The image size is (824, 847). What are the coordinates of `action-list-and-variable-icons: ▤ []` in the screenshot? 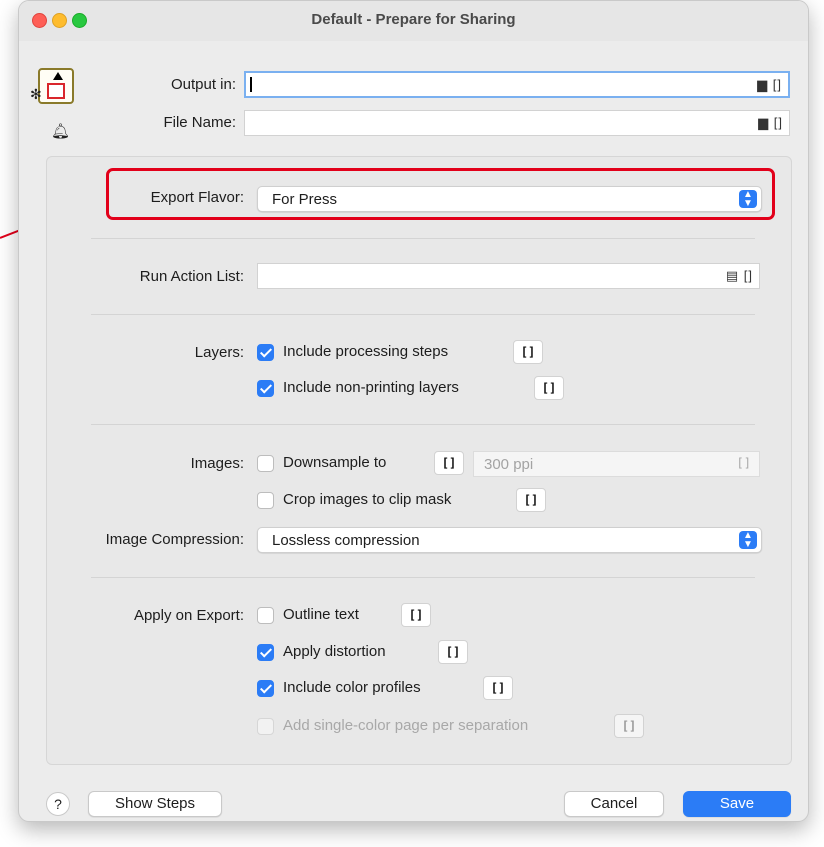 It's located at (739, 276).